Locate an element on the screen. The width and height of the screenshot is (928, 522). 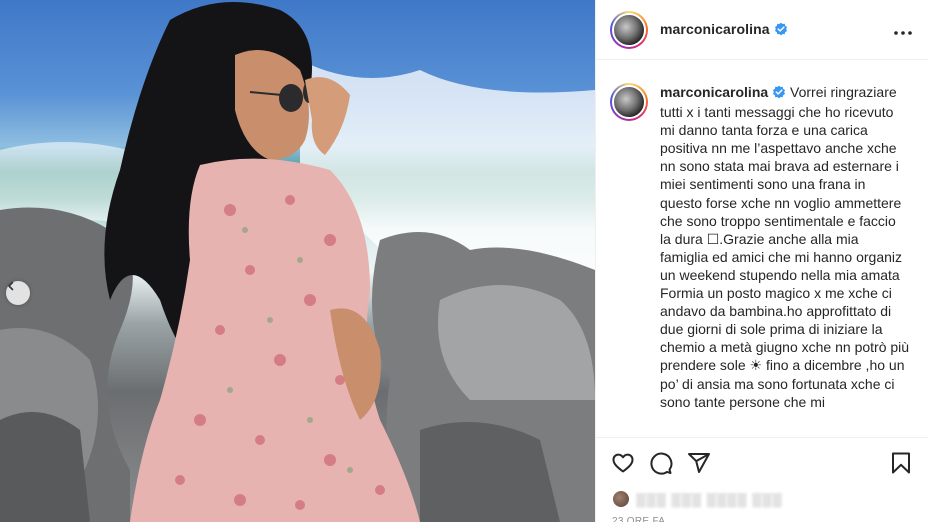
bookmark-icon is located at coordinates (901, 463).